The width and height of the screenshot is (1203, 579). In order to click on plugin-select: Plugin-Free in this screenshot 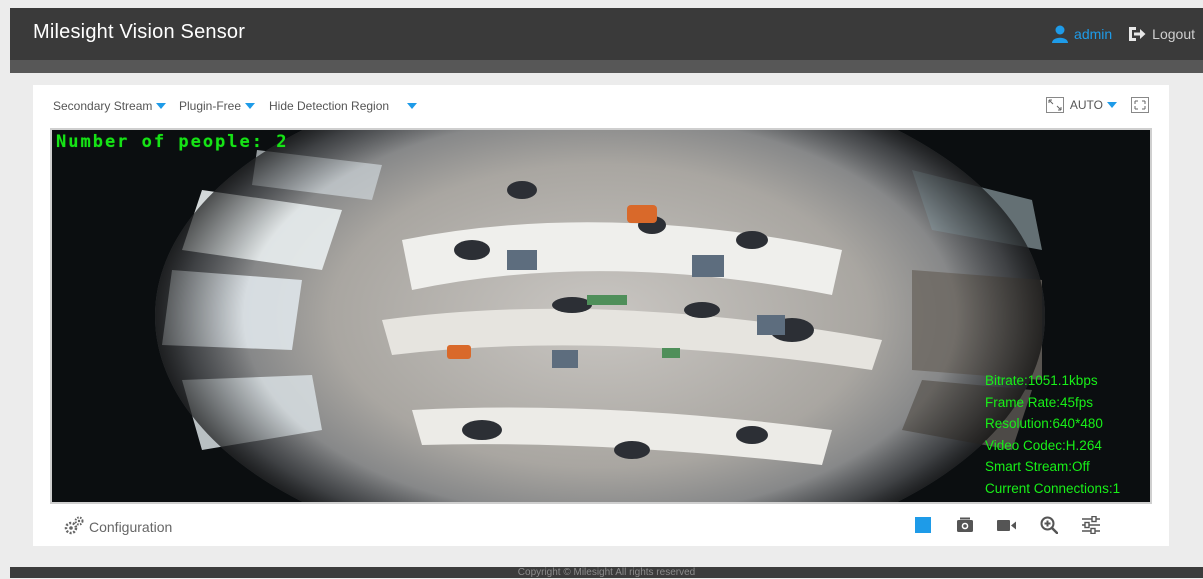, I will do `click(217, 106)`.